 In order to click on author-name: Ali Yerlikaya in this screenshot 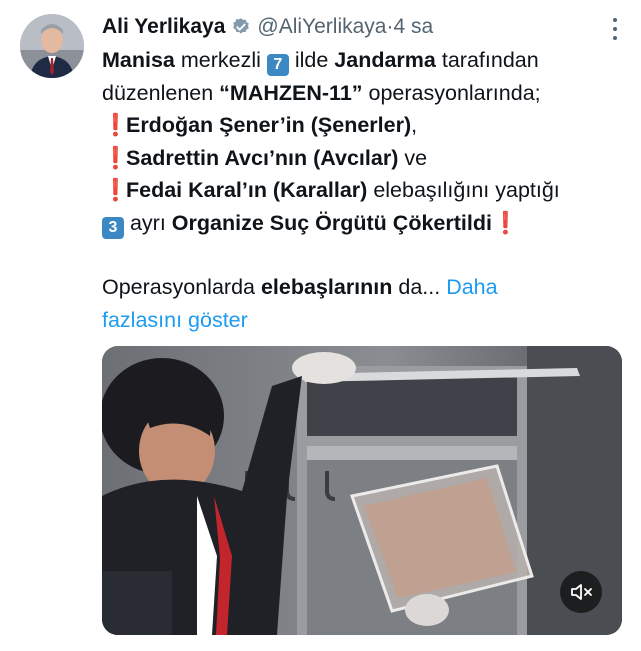, I will do `click(163, 27)`.